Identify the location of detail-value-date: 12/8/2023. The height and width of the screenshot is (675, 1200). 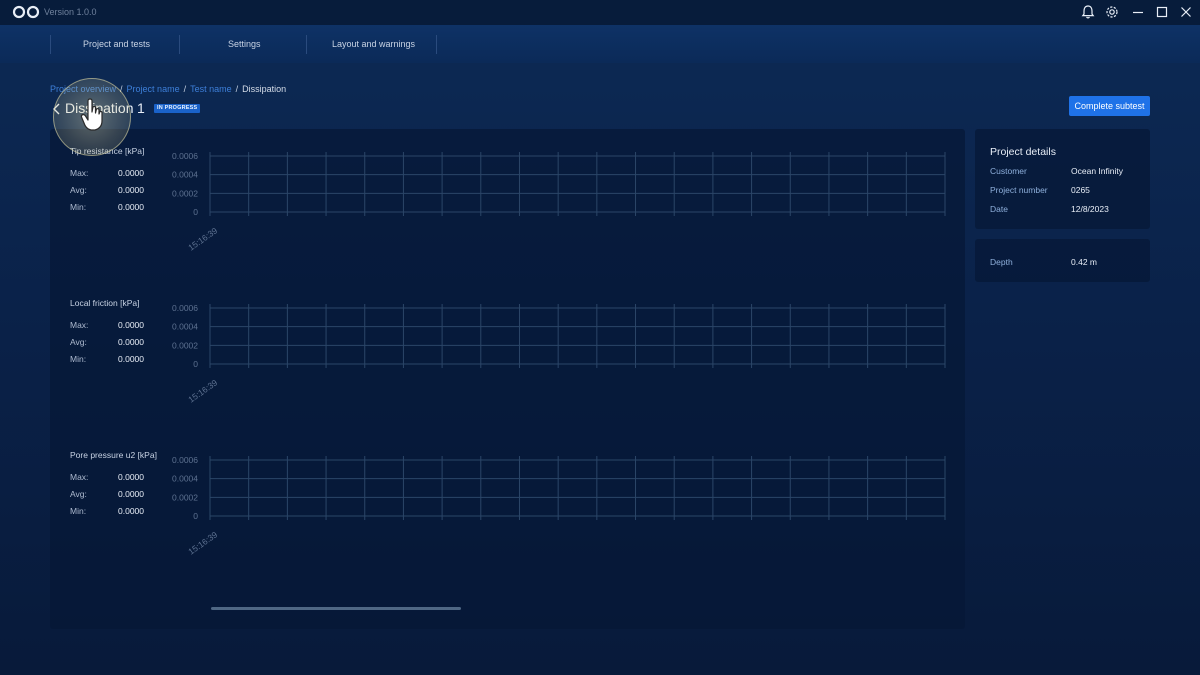
(1090, 209).